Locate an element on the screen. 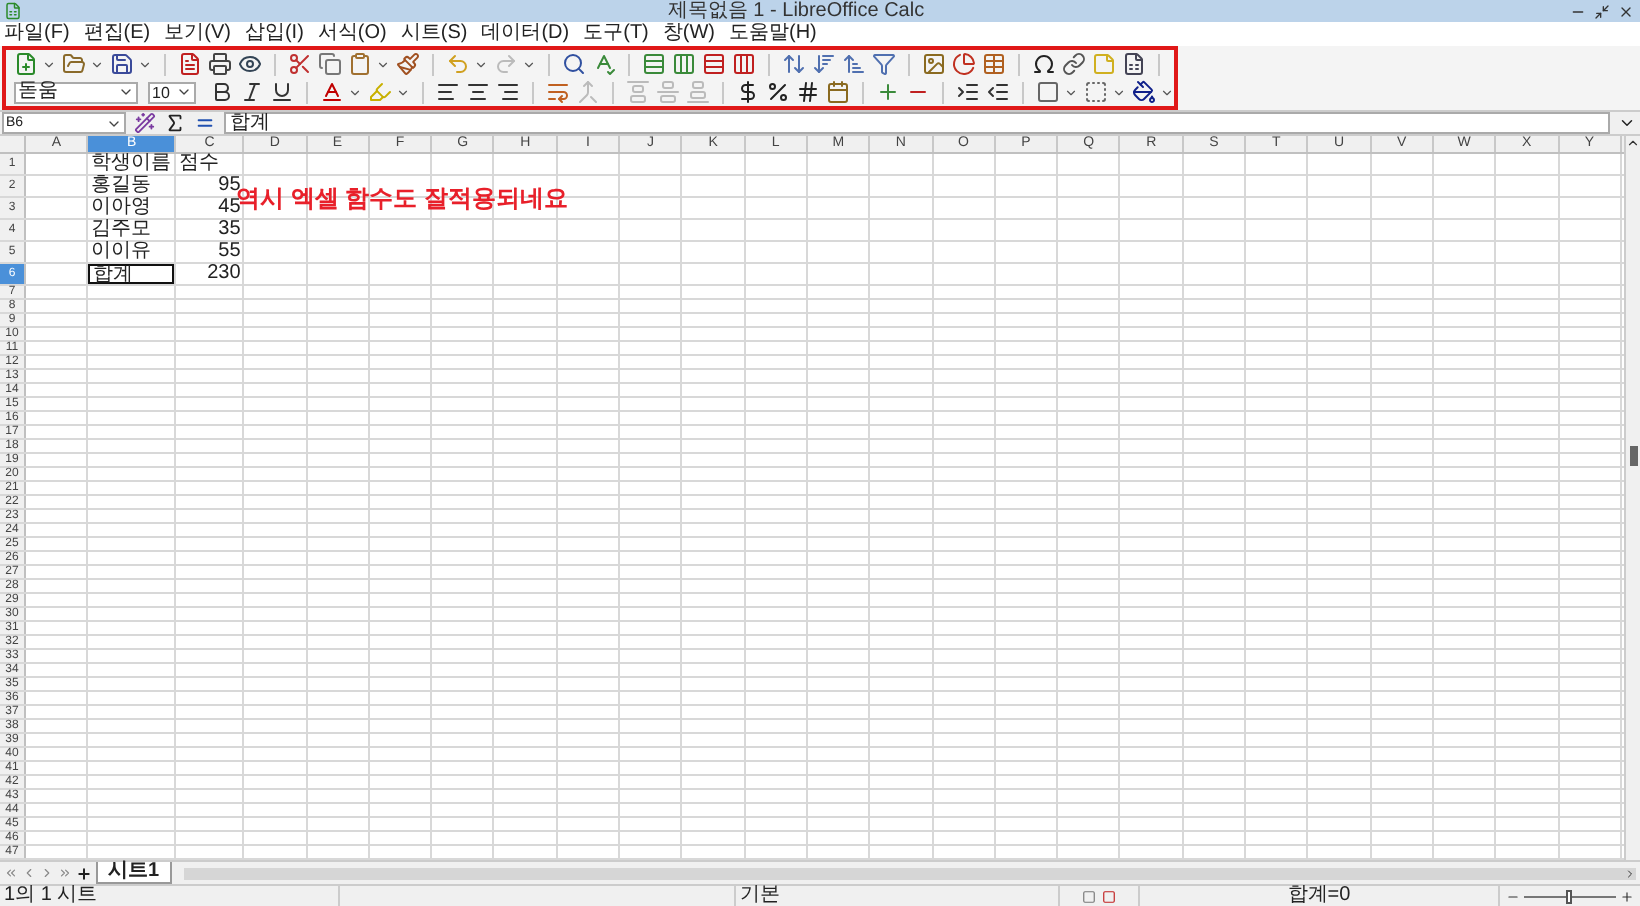 This screenshot has width=1640, height=906. menu-item: 편집(E) is located at coordinates (117, 34).